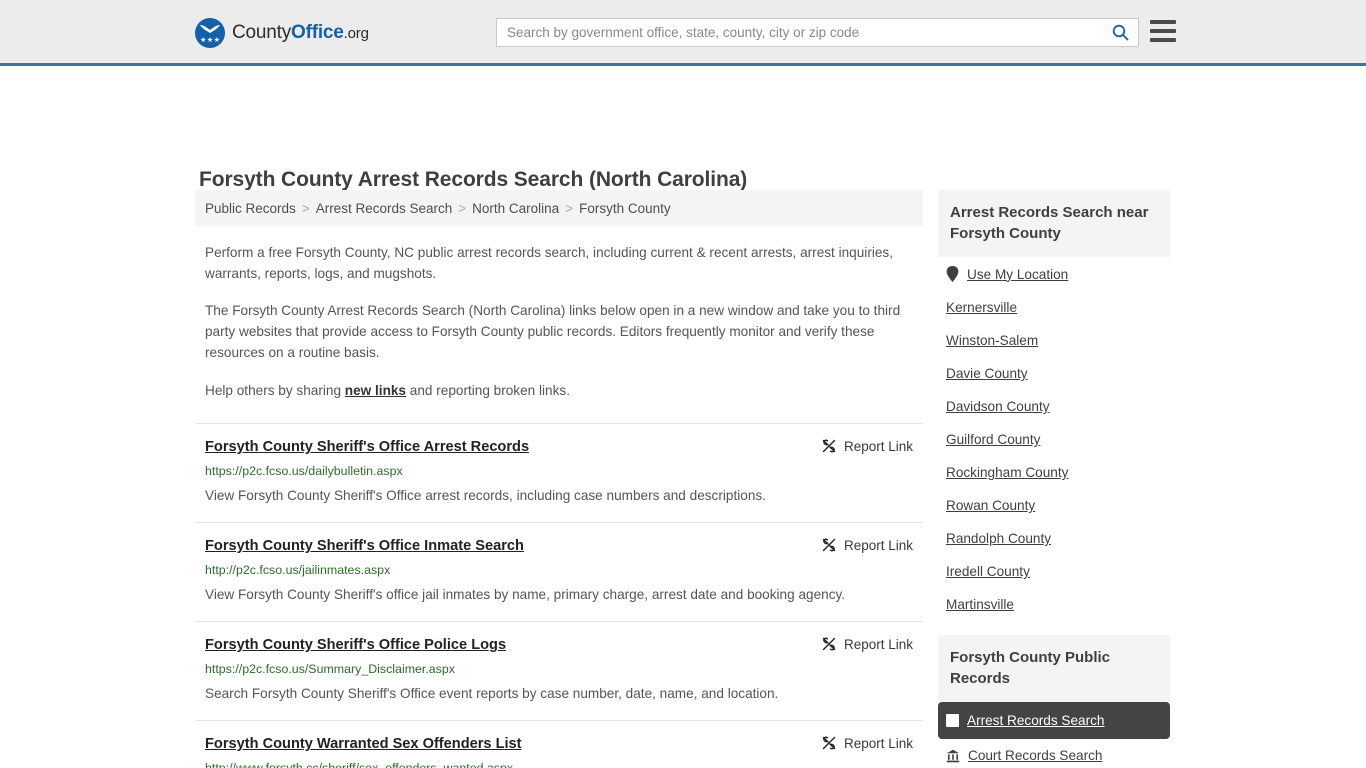 This screenshot has height=768, width=1366. I want to click on sidebar-item-randolph-county: Randolph County, so click(1054, 538).